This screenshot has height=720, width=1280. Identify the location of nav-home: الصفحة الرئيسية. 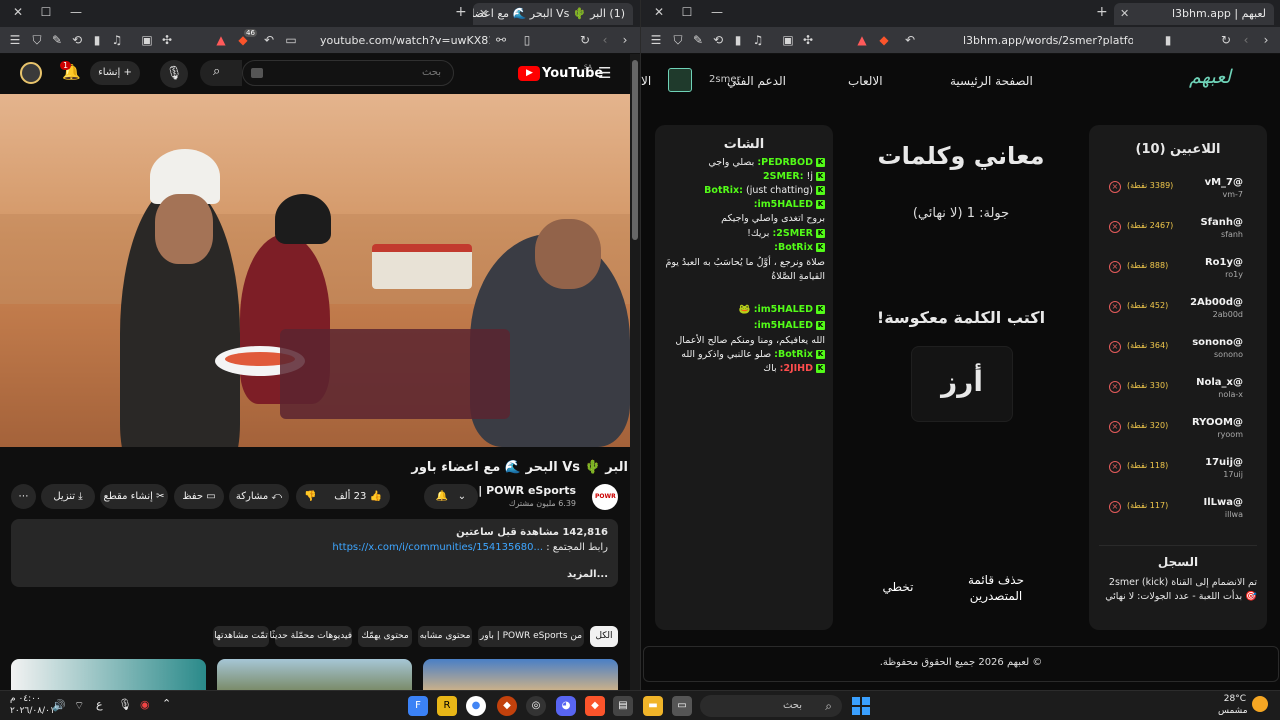
(991, 81).